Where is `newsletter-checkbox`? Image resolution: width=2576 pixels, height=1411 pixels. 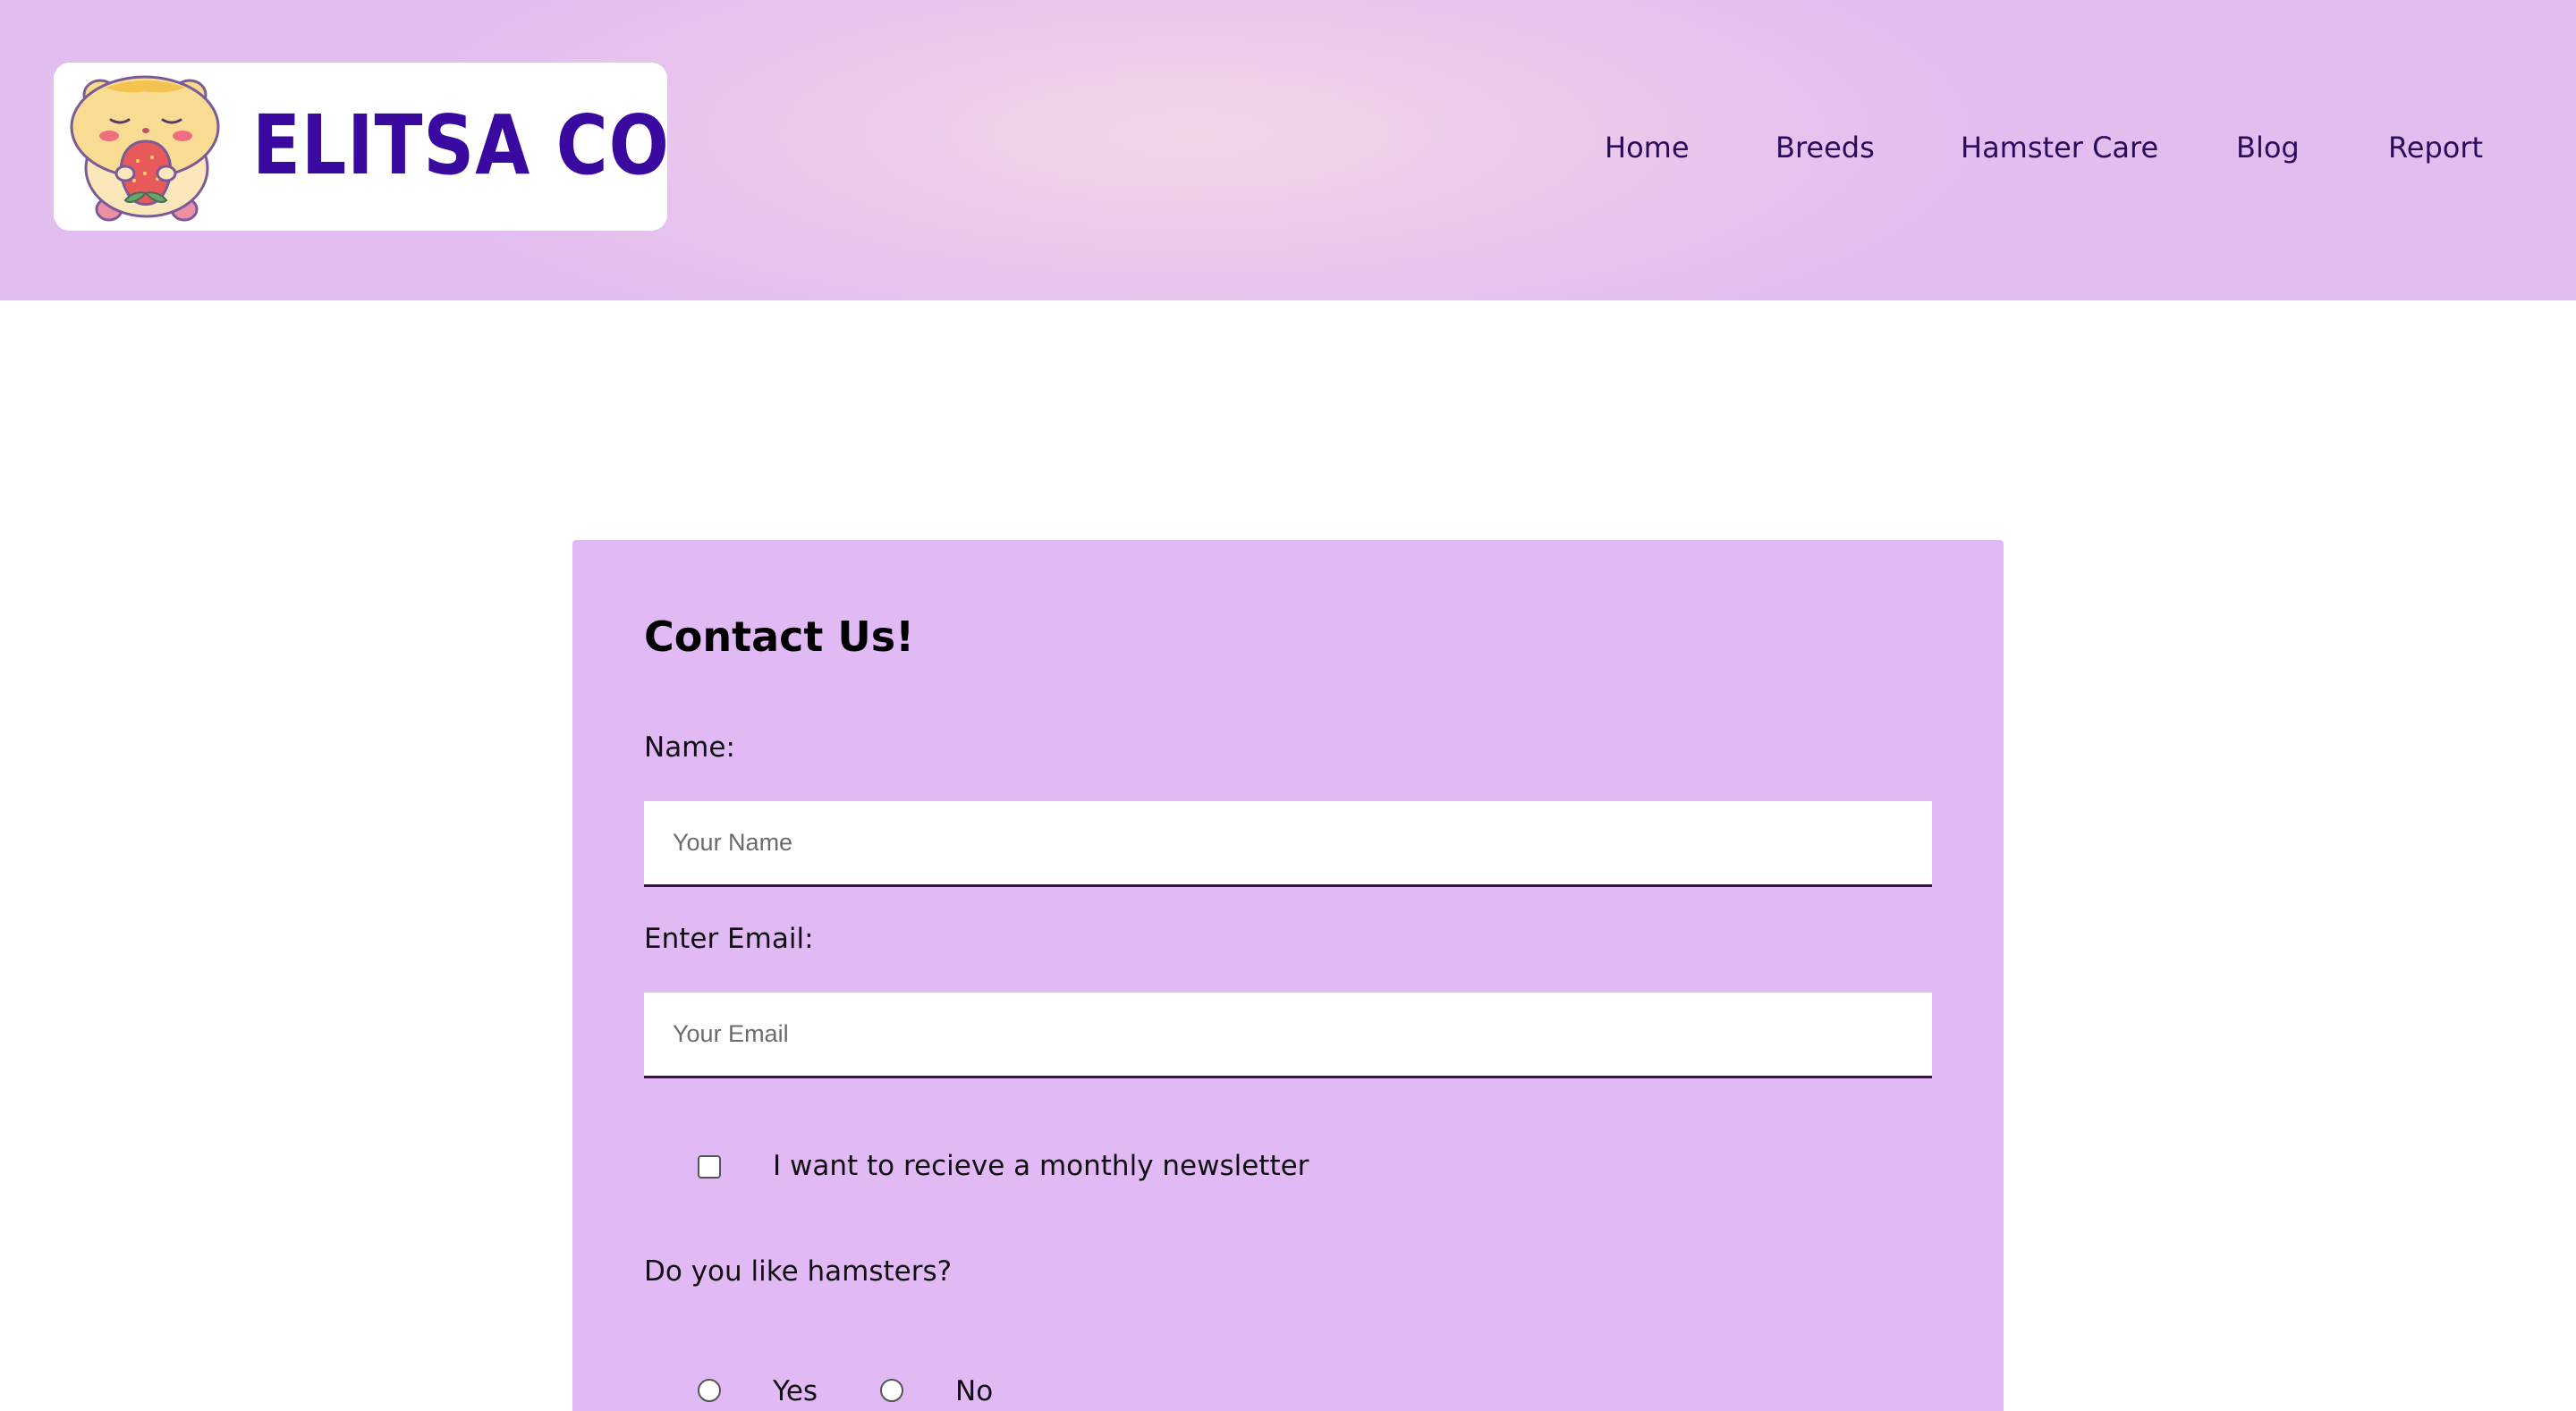
newsletter-checkbox is located at coordinates (709, 1167).